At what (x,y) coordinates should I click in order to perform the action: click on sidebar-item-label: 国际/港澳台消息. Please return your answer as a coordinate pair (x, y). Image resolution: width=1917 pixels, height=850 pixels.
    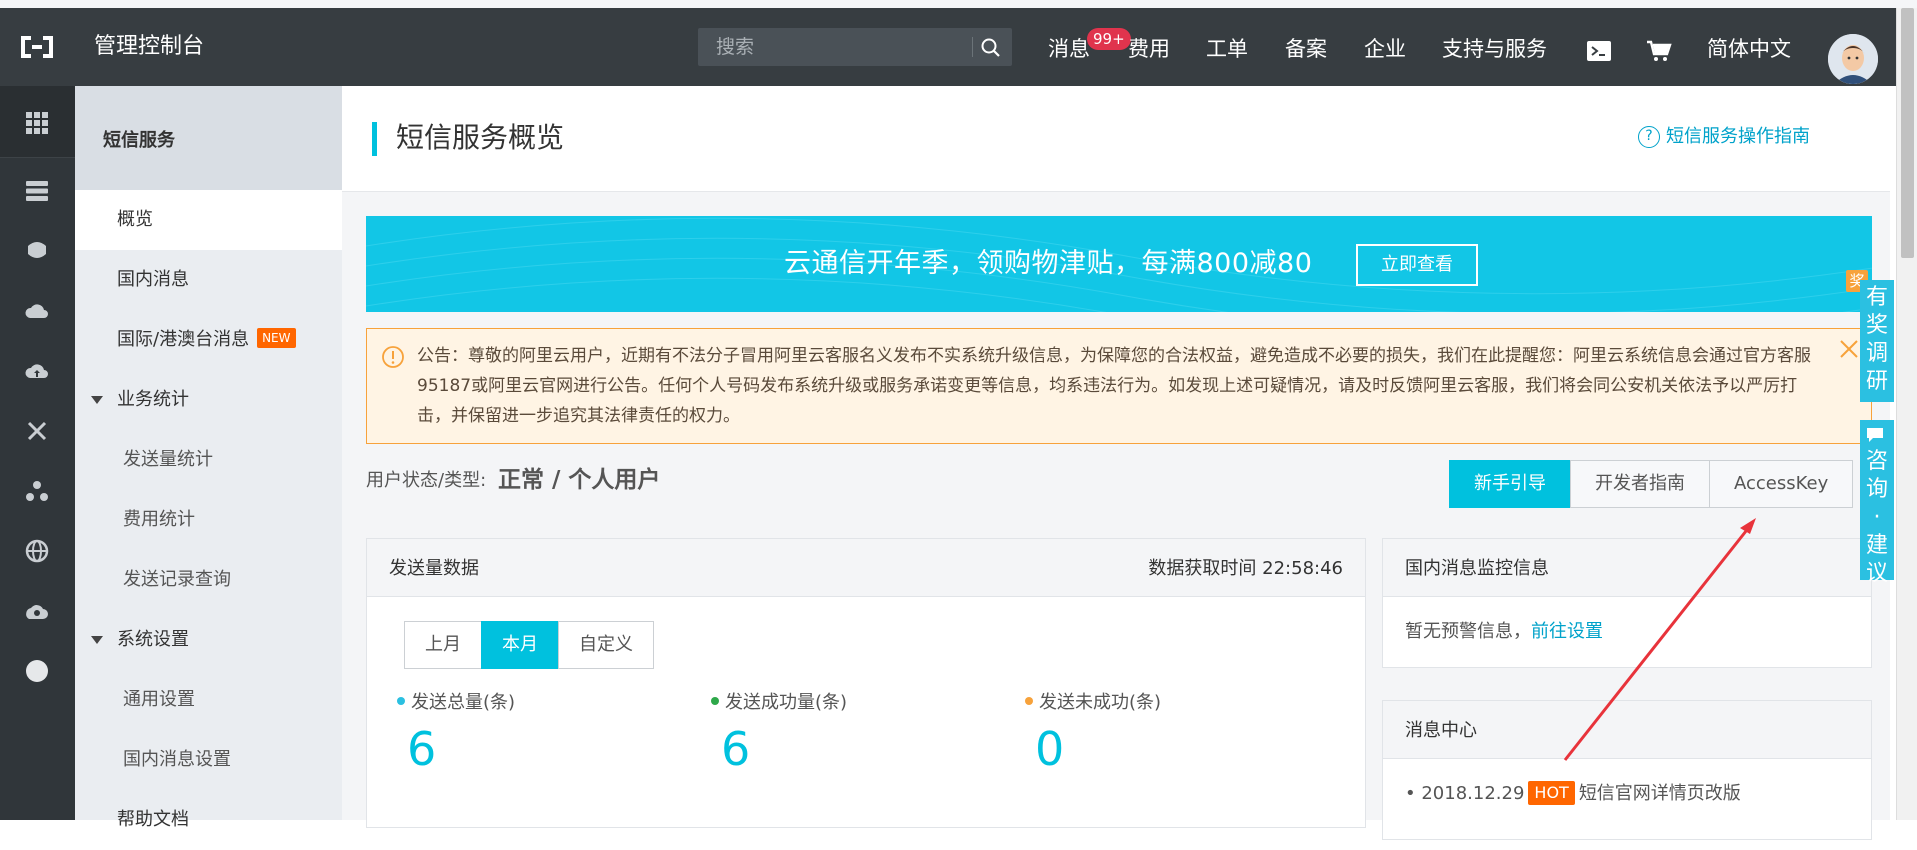
    Looking at the image, I should click on (183, 339).